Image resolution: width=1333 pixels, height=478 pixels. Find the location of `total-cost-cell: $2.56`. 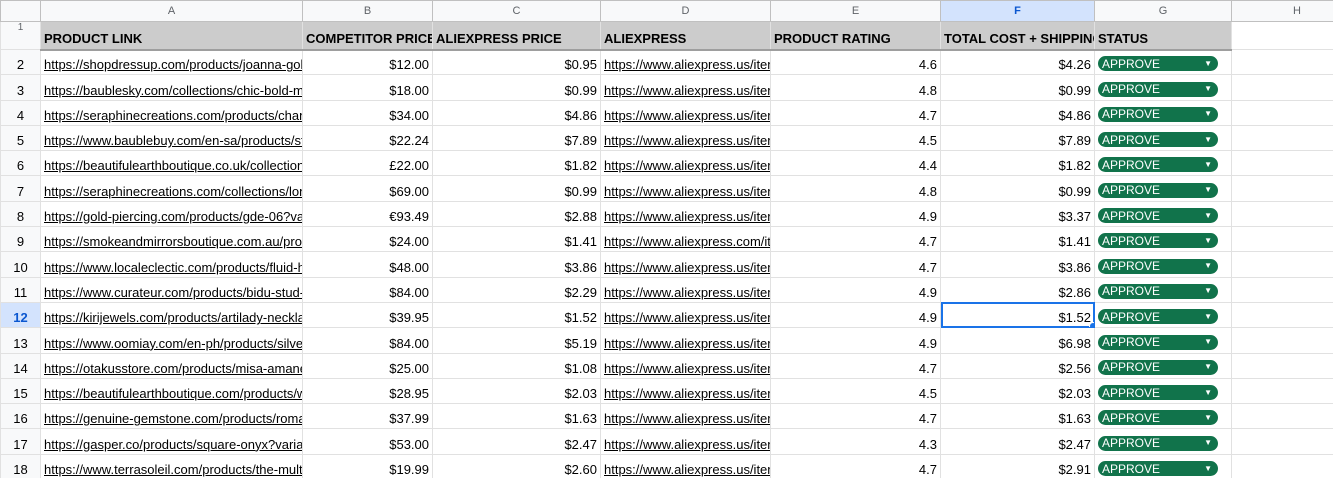

total-cost-cell: $2.56 is located at coordinates (1017, 365).